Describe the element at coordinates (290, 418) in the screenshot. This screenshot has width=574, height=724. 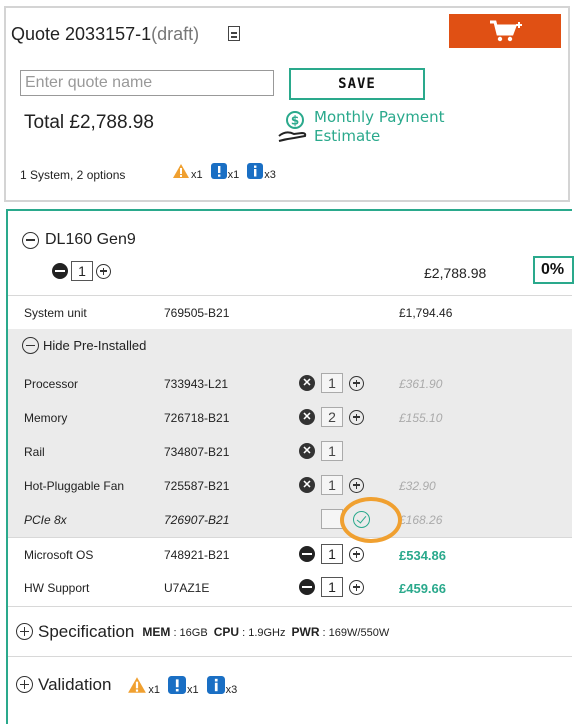
I see `table-row: Memory 726718-B21 ✕ 2 £155.10` at that location.